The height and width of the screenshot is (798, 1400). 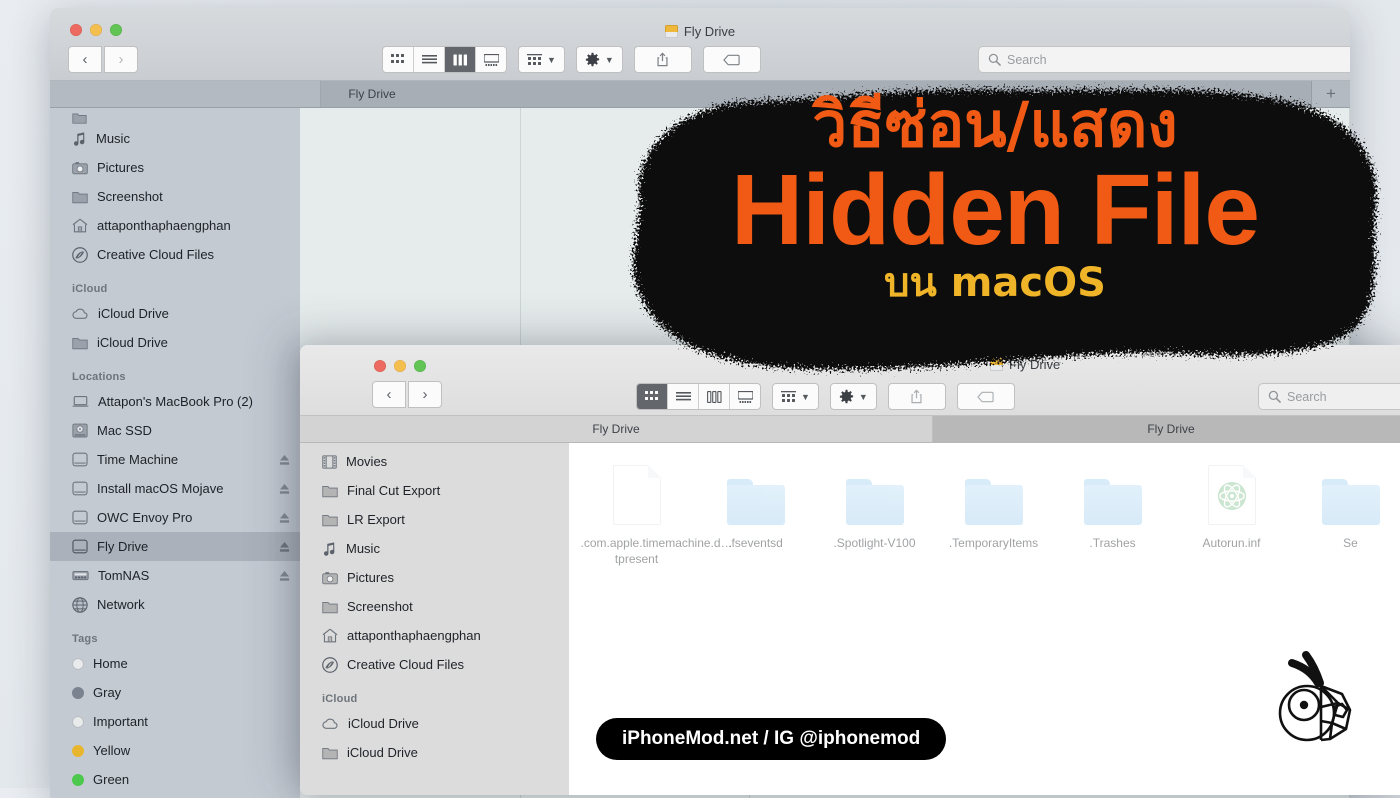 I want to click on sidebar-tag-gray: Gray, so click(x=175, y=692).